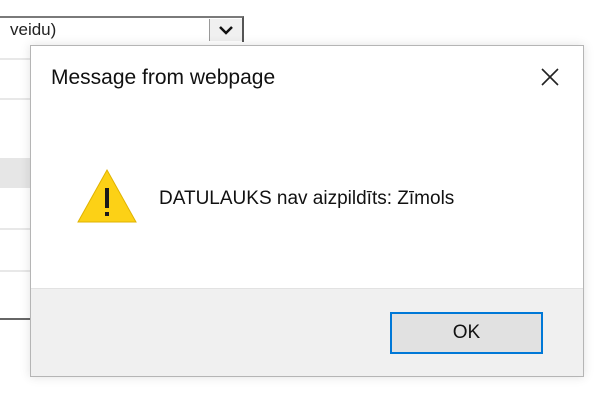  Describe the element at coordinates (163, 77) in the screenshot. I see `dialog-title: Message from webpage` at that location.